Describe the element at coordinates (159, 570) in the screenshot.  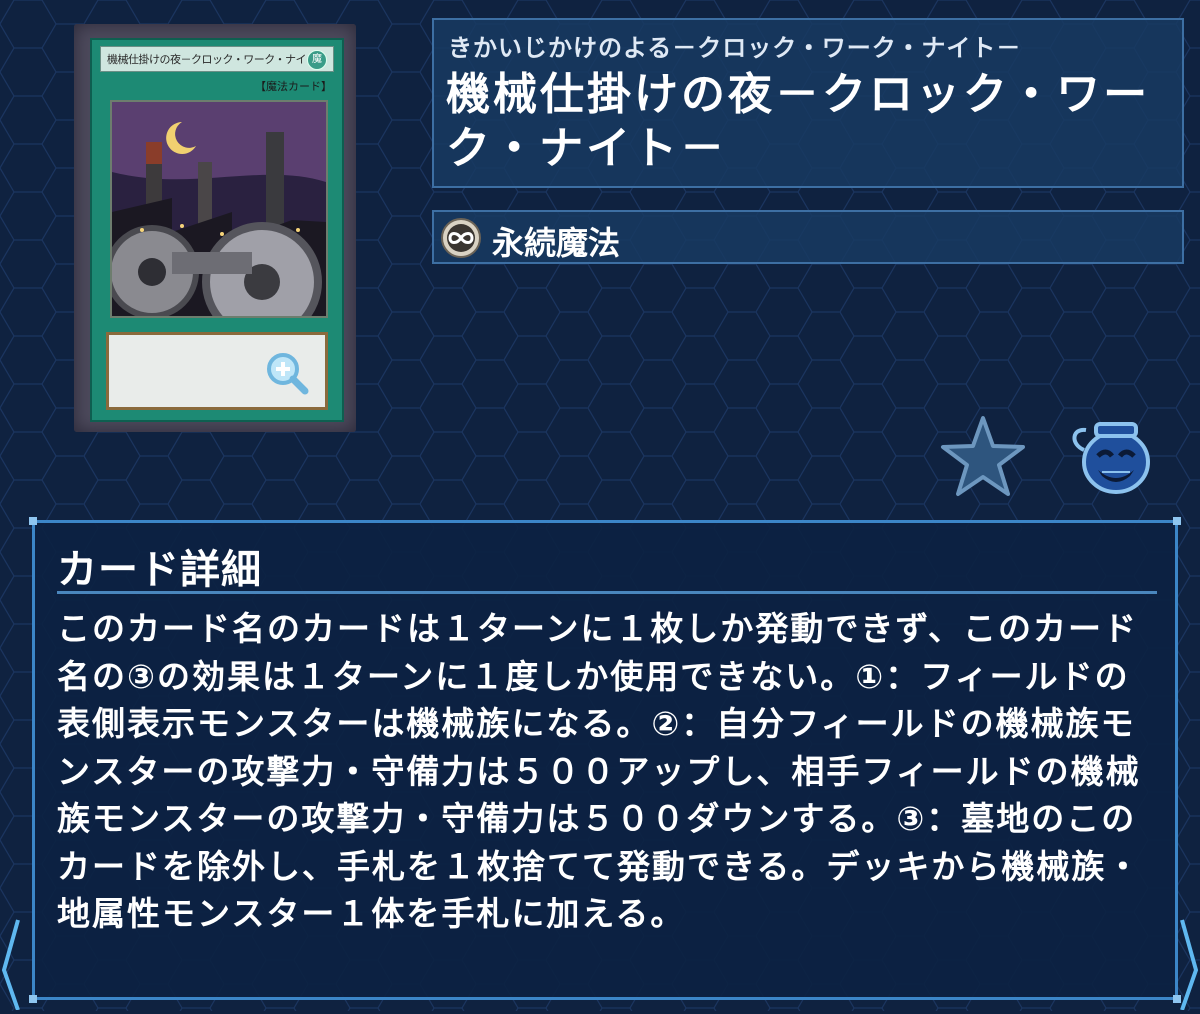
I see `card-detail-heading: カード詳細` at that location.